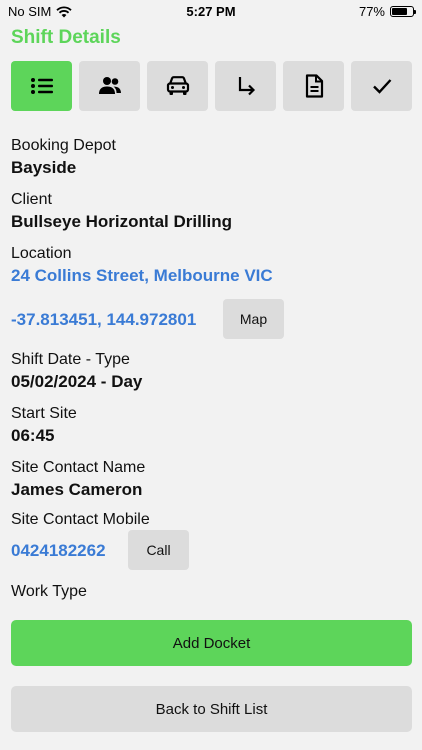 The image size is (422, 750). Describe the element at coordinates (66, 37) in the screenshot. I see `page-title: Shift Details` at that location.